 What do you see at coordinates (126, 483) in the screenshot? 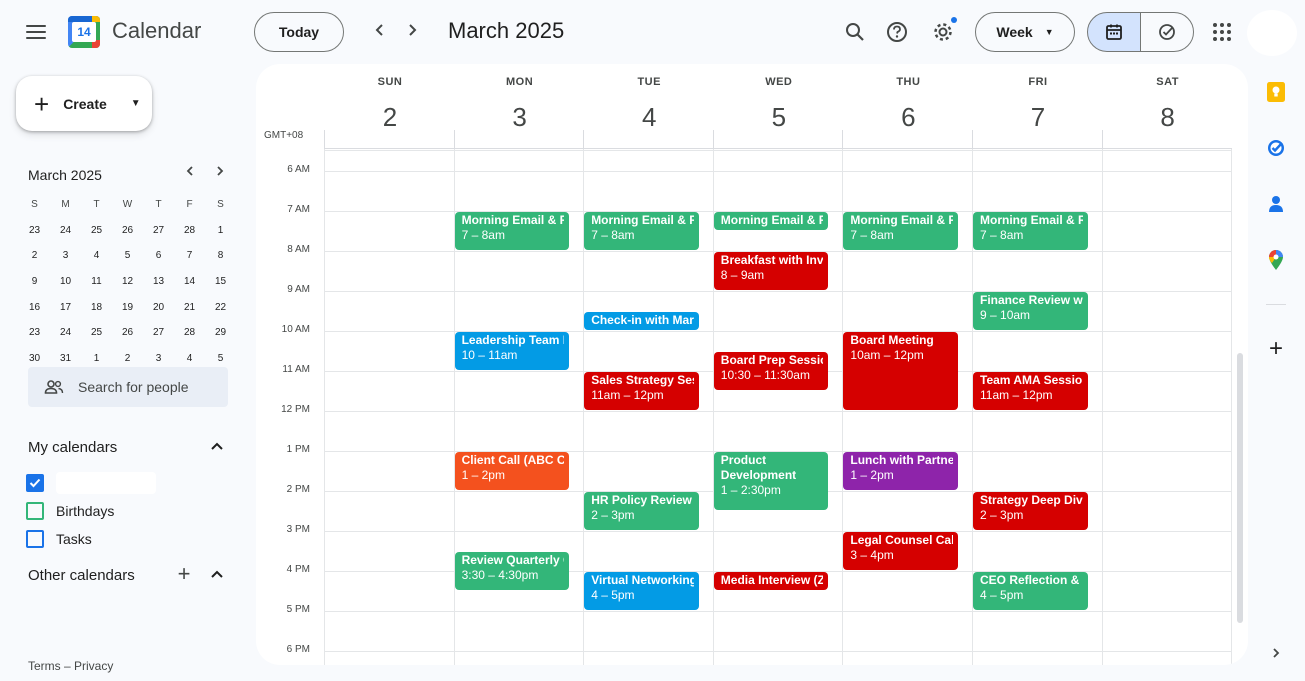
I see `calendar-list-item-primary` at bounding box center [126, 483].